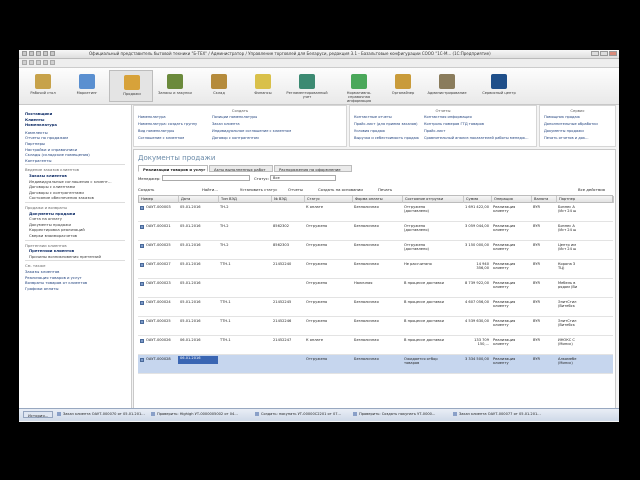  I want to click on section-2: Продажи, so click(131, 86).